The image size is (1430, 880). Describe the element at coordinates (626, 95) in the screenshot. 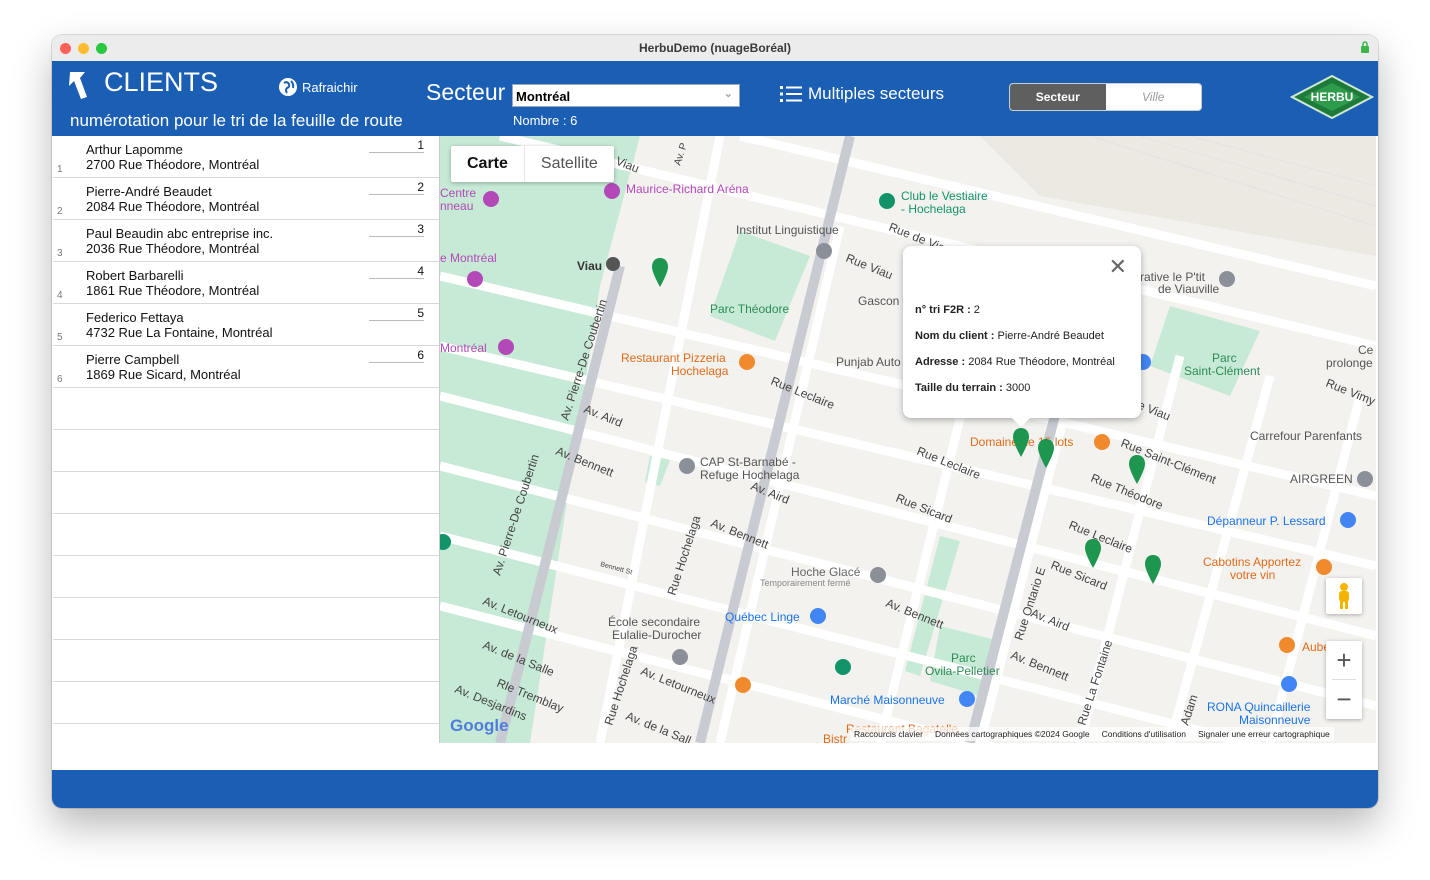

I see `secteur-select: Montréal ⌄` at that location.